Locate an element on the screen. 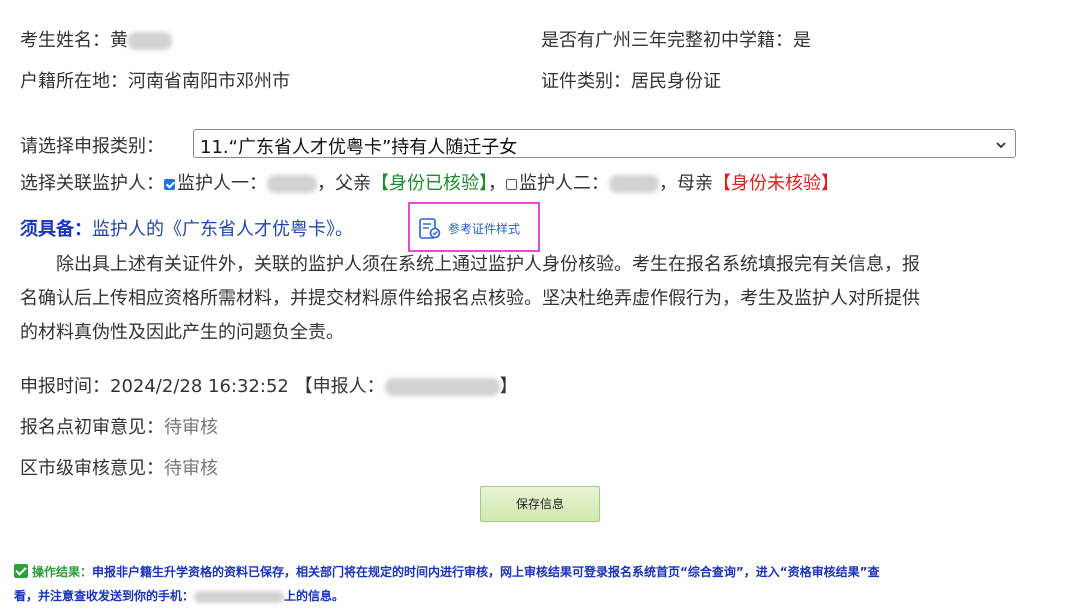 This screenshot has width=1080, height=613. guardian2-name-redacted is located at coordinates (634, 184).